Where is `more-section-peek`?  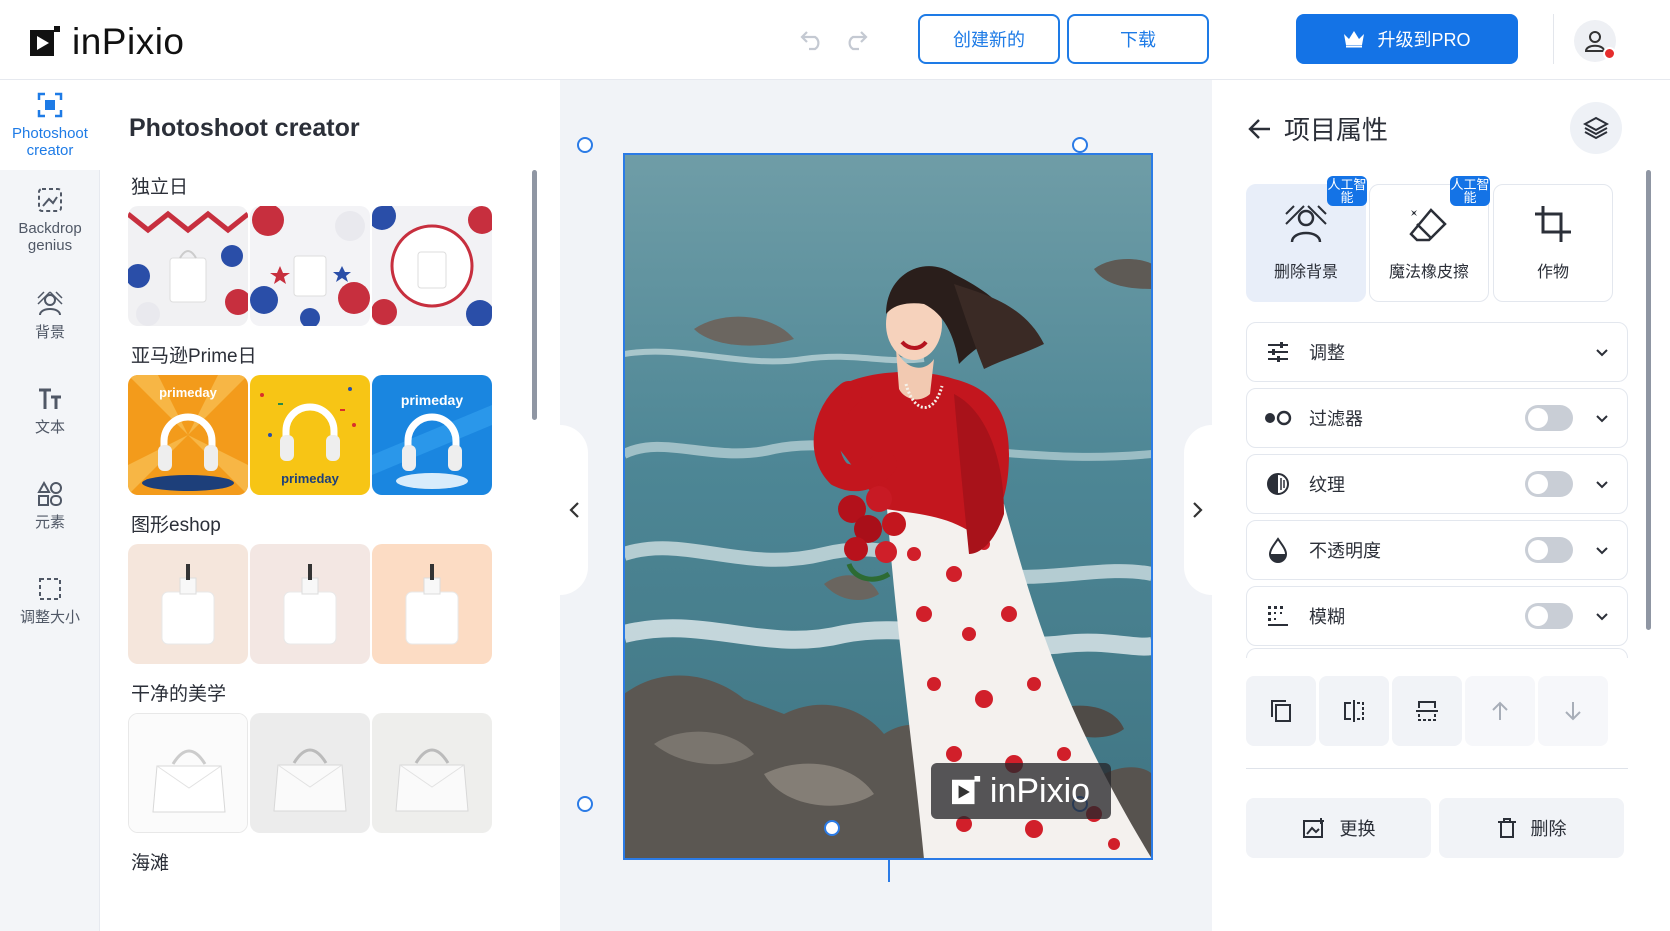 more-section-peek is located at coordinates (1437, 653).